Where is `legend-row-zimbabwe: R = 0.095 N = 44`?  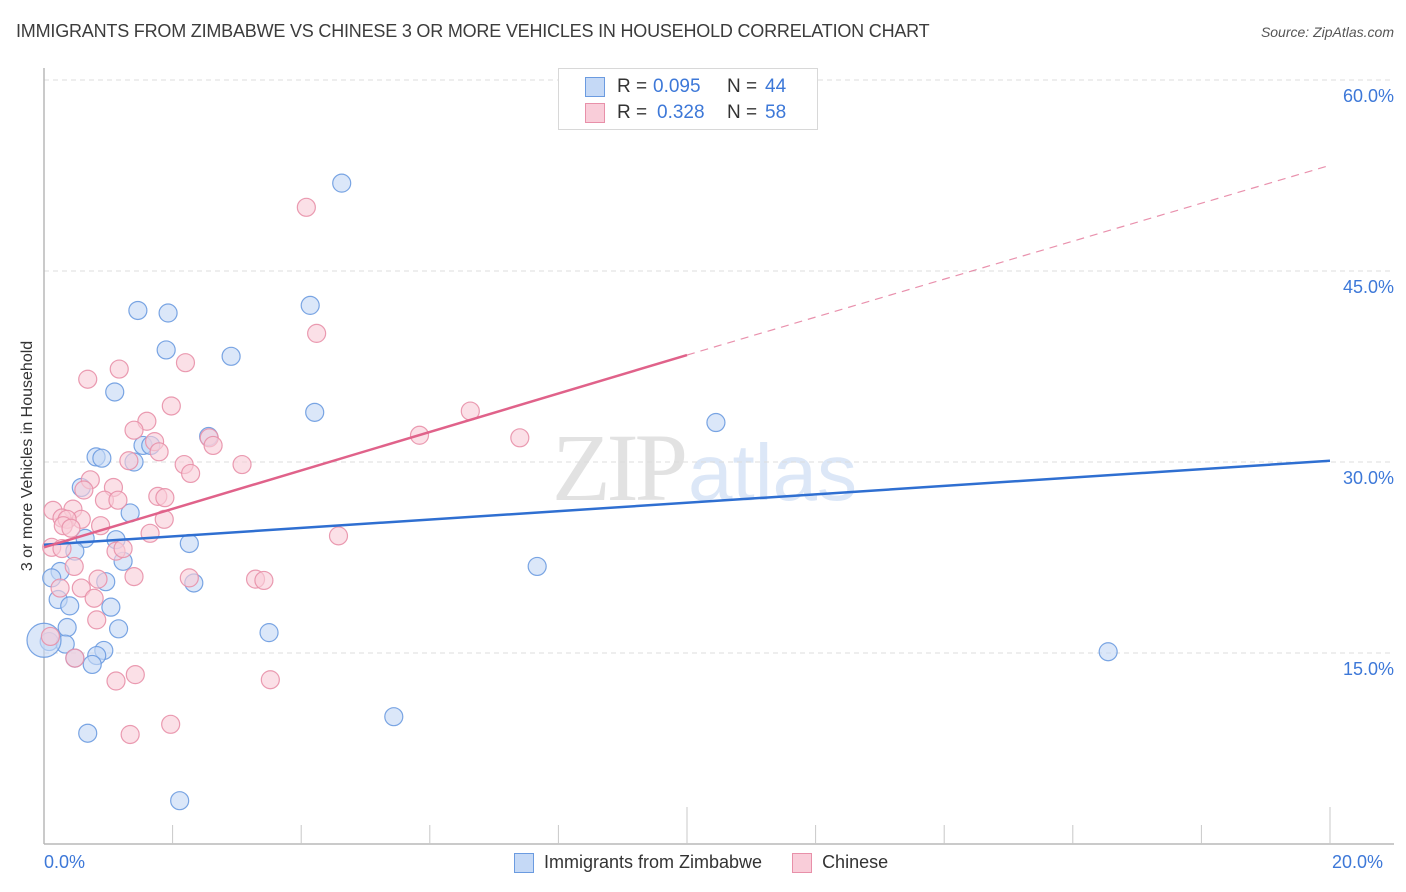
legend-row-zimbabwe: R = 0.095 N = 44 is located at coordinates (685, 87).